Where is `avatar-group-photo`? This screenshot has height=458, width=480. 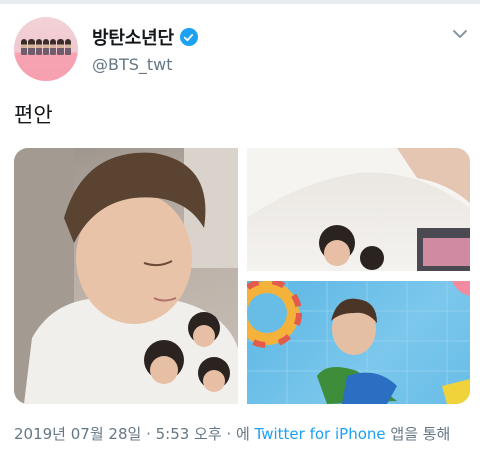 avatar-group-photo is located at coordinates (46, 47).